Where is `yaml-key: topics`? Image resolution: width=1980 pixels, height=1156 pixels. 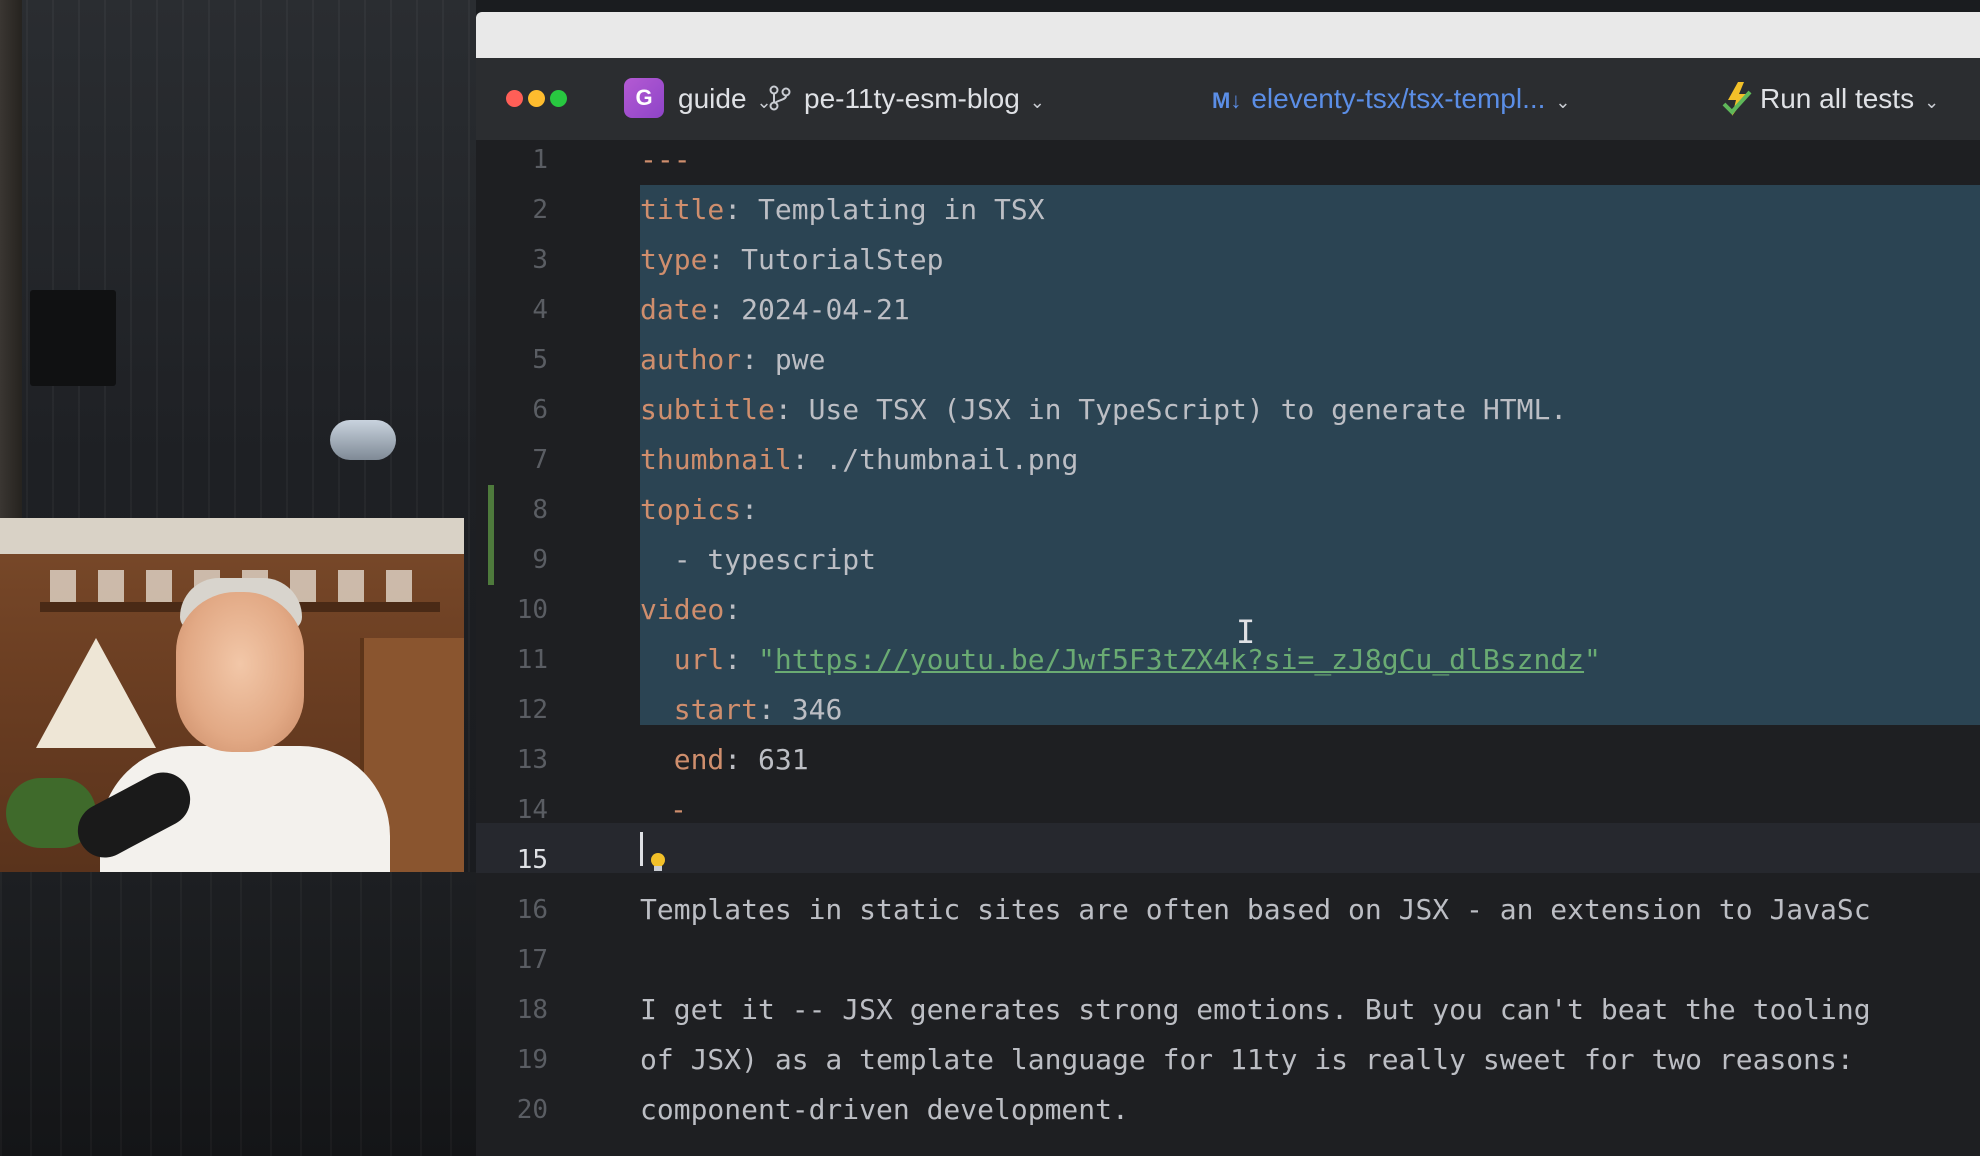 yaml-key: topics is located at coordinates (691, 509).